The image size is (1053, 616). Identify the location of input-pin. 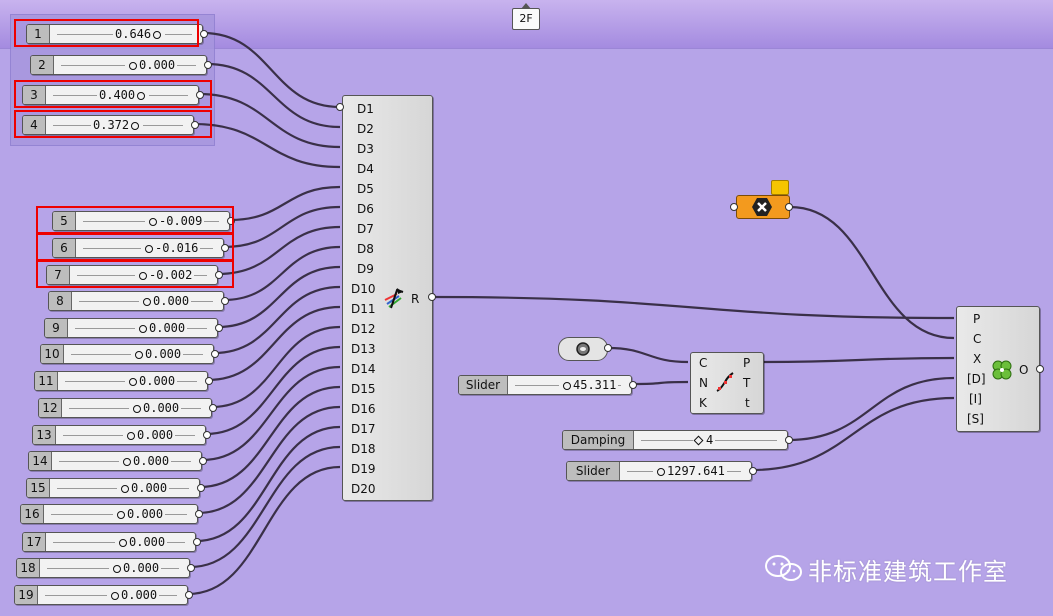
(734, 207).